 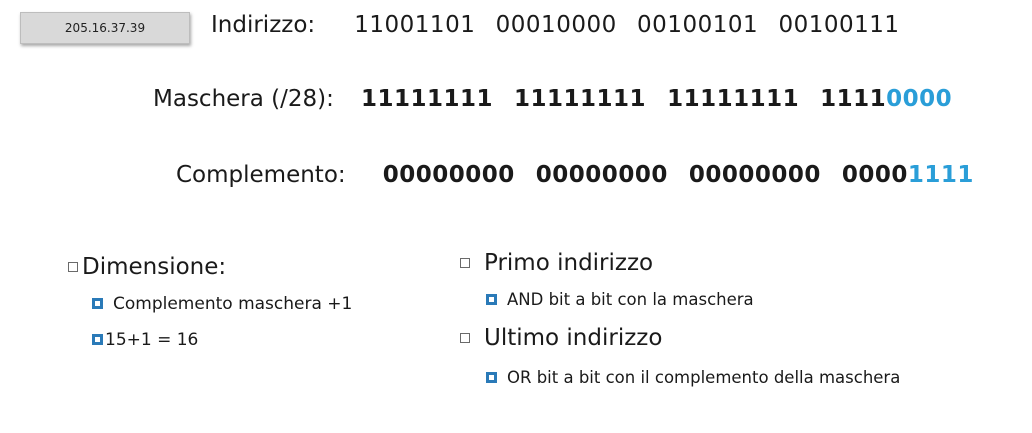 What do you see at coordinates (222, 340) in the screenshot?
I see `dimension-item-2: 15+1 = 16` at bounding box center [222, 340].